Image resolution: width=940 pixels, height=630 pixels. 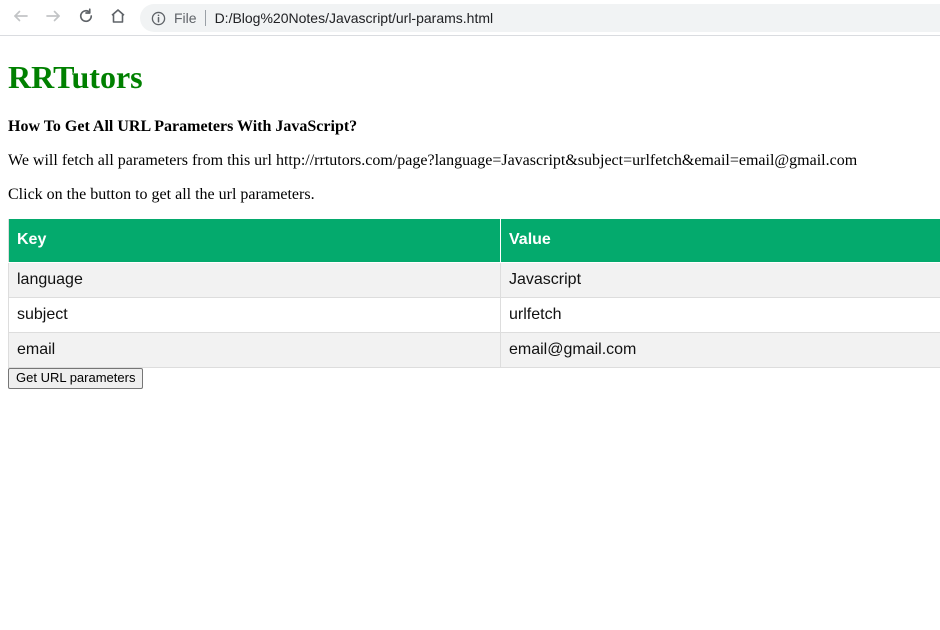 I want to click on parameter-key-cell: language, so click(x=254, y=279).